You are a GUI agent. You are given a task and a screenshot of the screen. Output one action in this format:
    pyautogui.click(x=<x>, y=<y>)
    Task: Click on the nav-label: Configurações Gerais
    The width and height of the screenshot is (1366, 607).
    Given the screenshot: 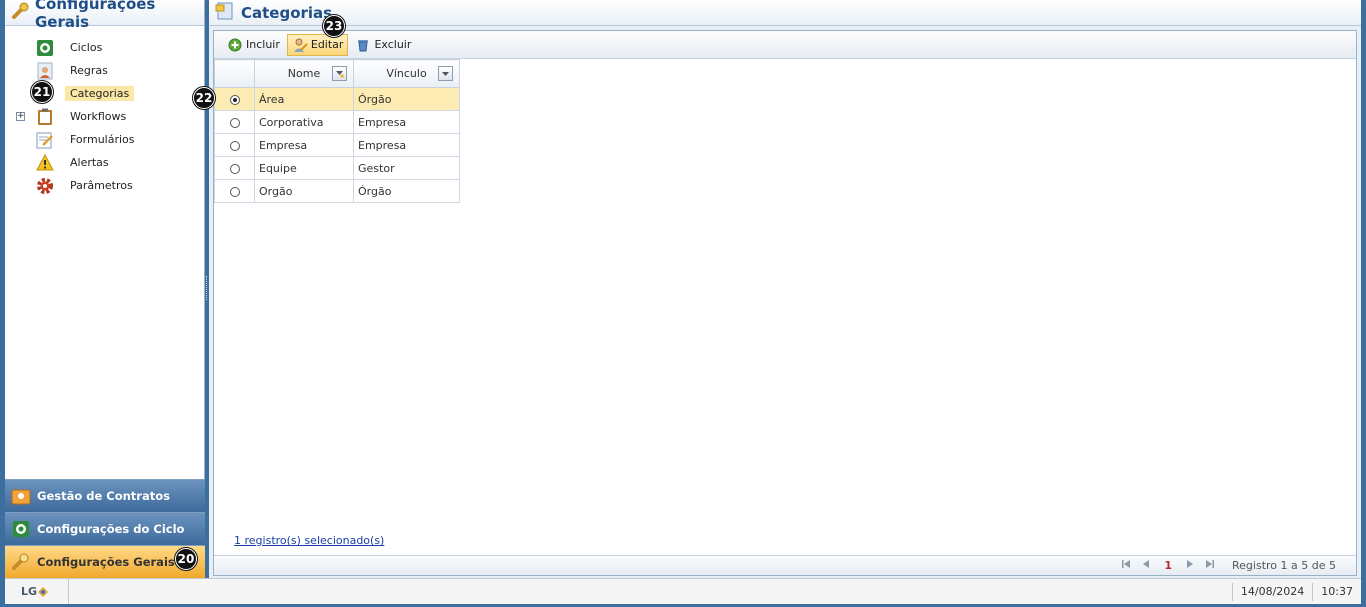 What is the action you would take?
    pyautogui.click(x=106, y=562)
    